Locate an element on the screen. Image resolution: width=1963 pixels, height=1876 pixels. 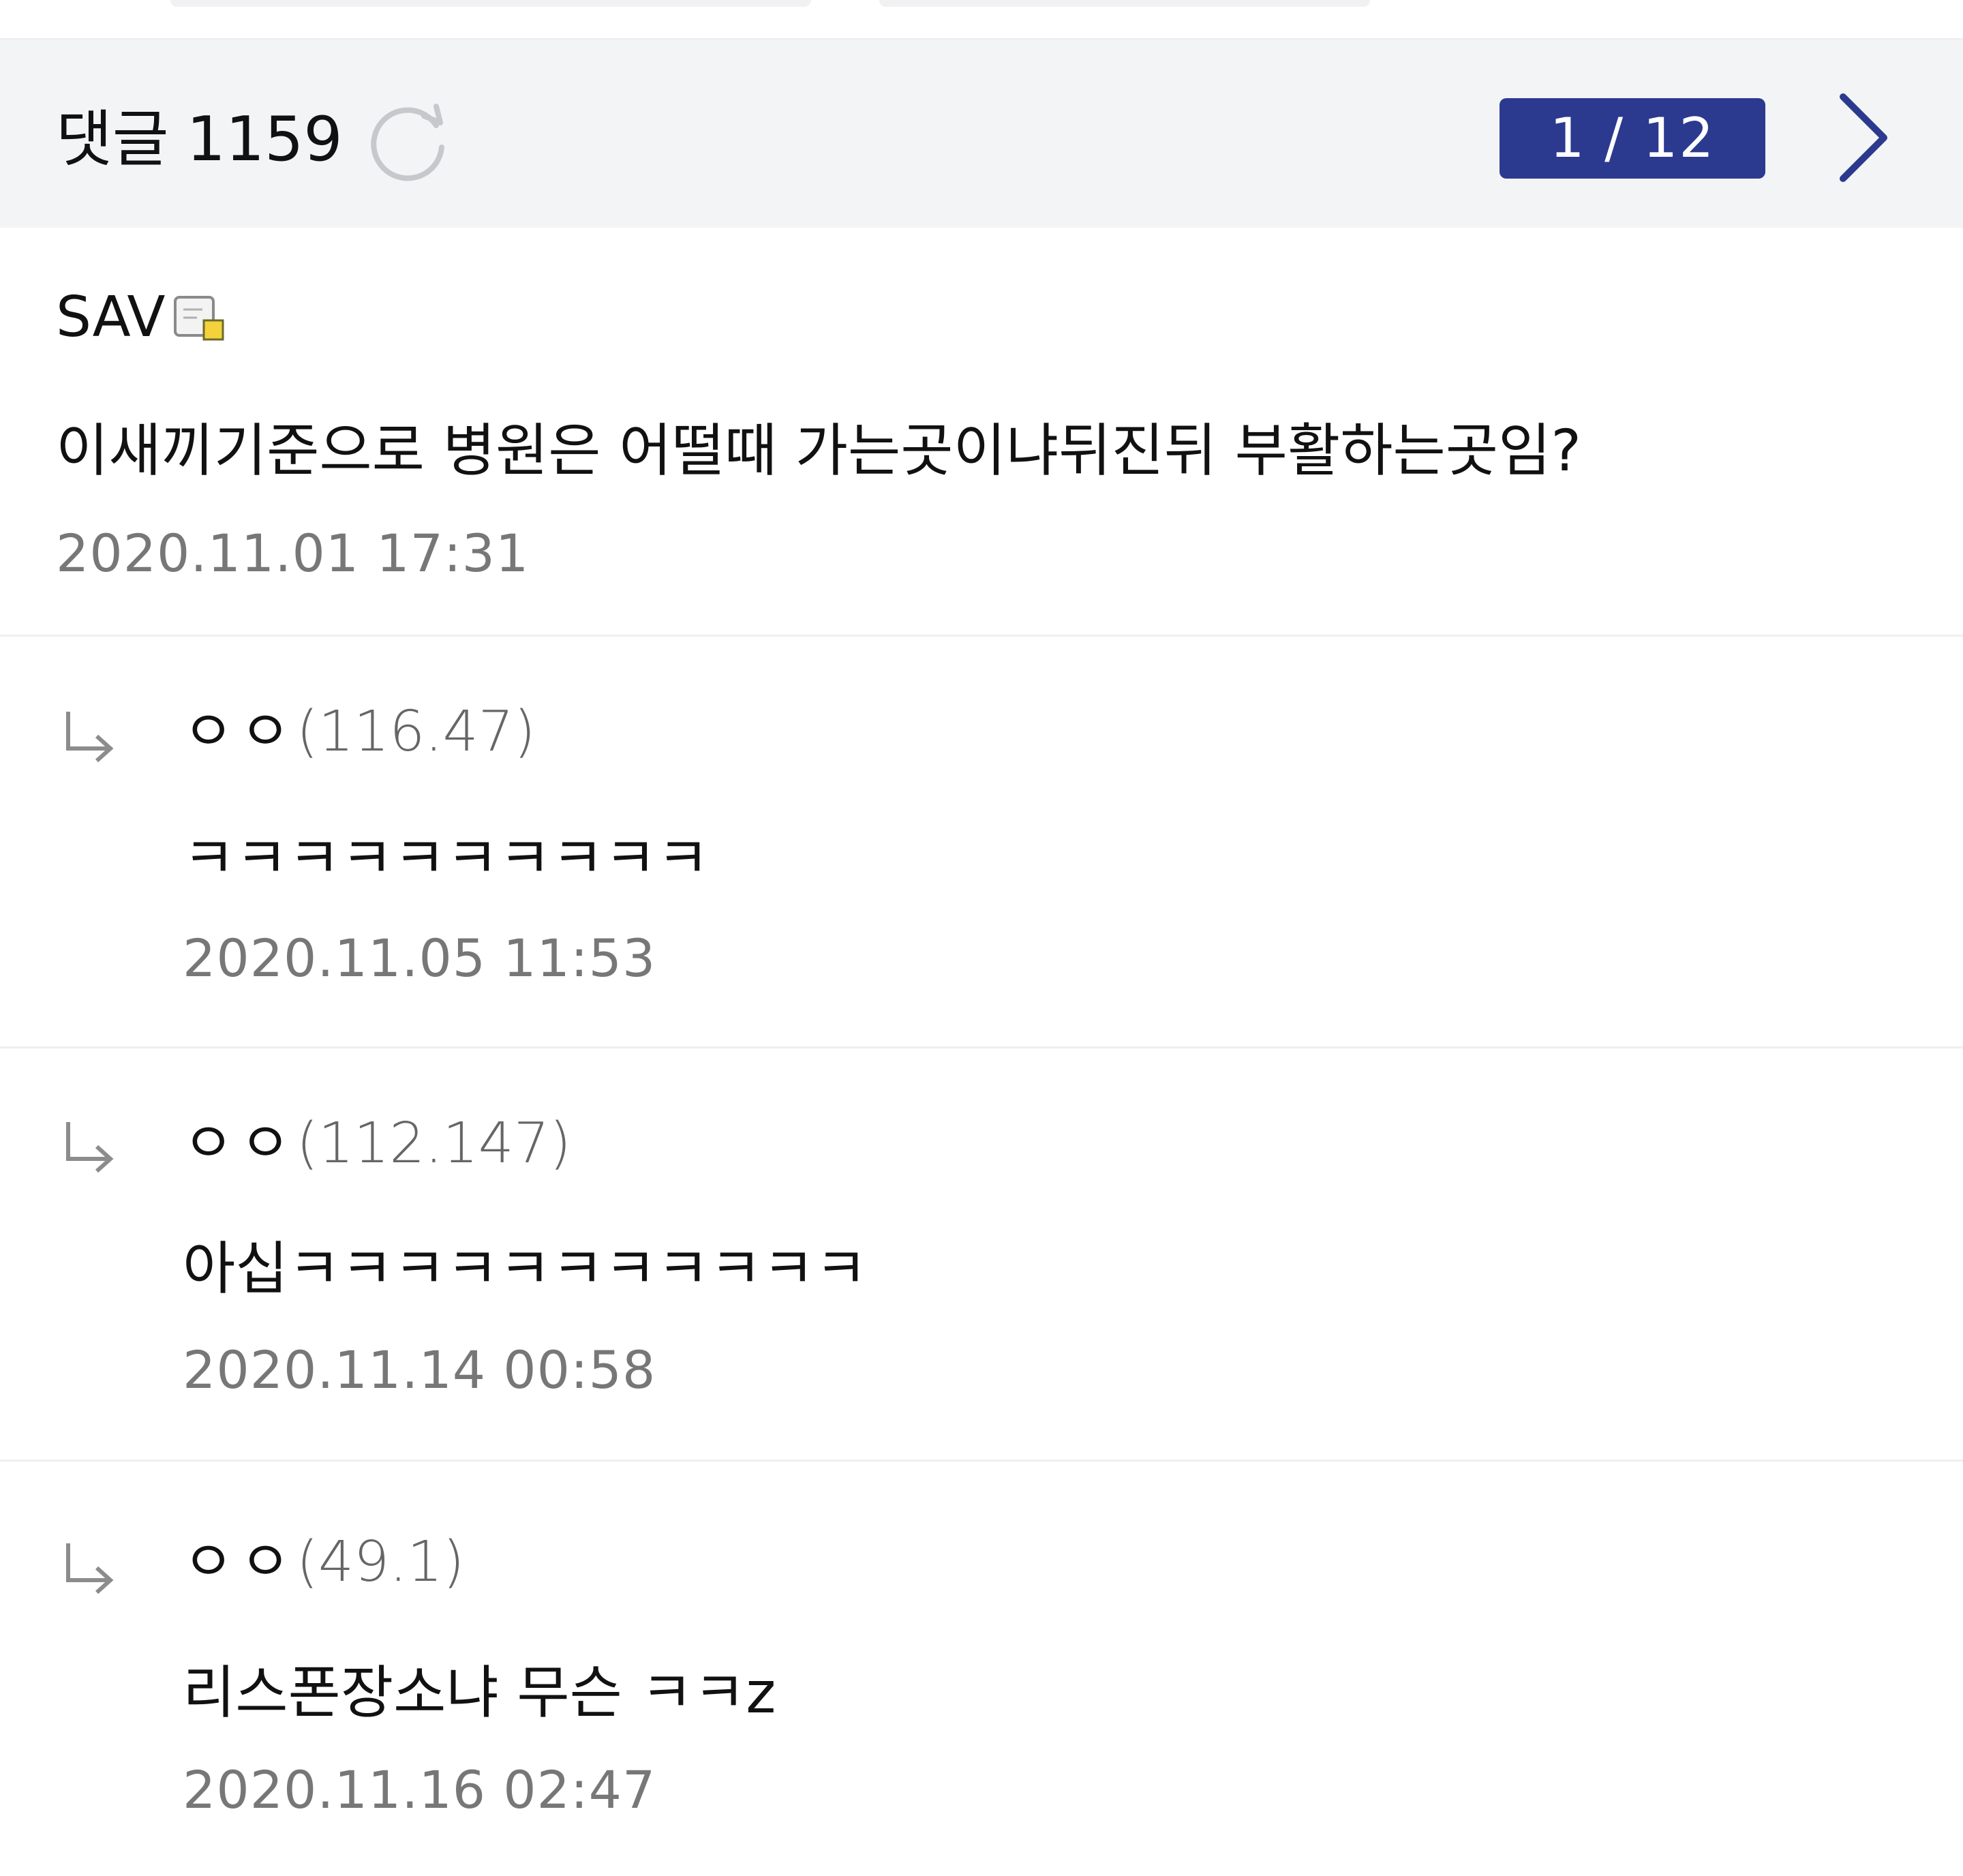
reply-timestamp: 2020.11.16 02:47 is located at coordinates (419, 1789).